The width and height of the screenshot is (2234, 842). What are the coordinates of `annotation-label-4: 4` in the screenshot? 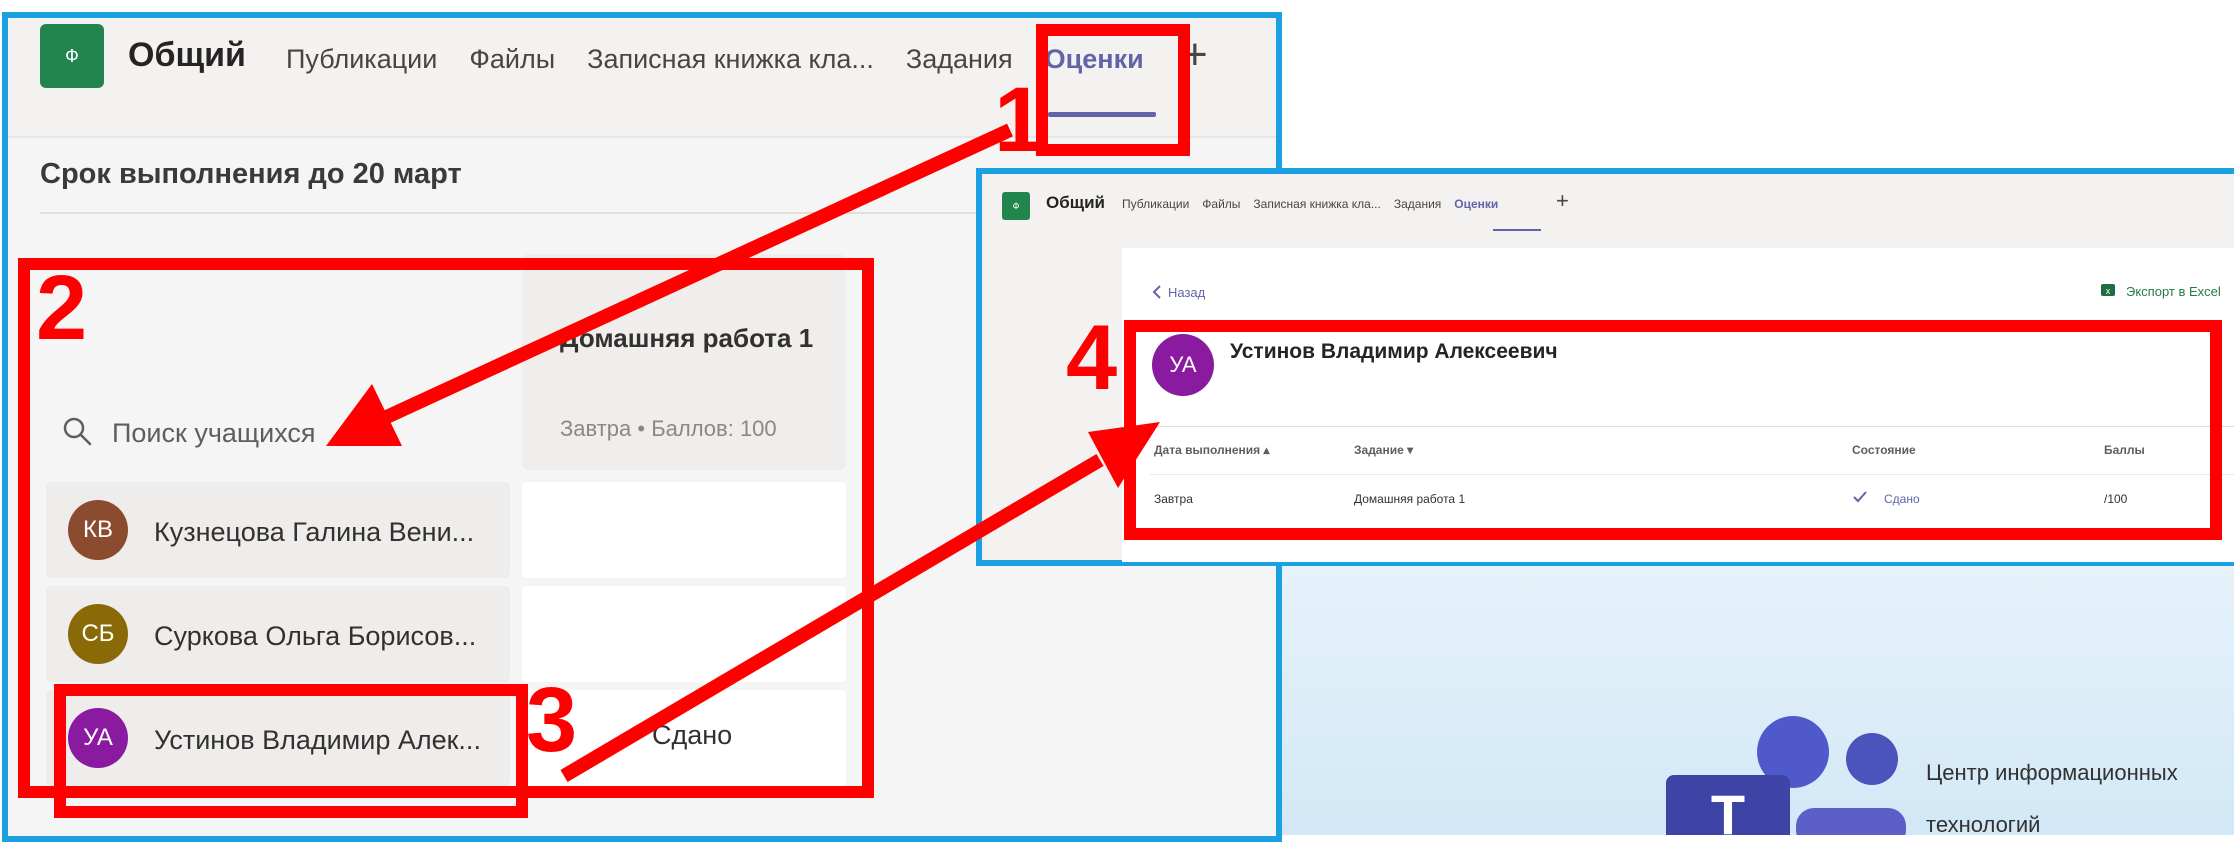 It's located at (1092, 358).